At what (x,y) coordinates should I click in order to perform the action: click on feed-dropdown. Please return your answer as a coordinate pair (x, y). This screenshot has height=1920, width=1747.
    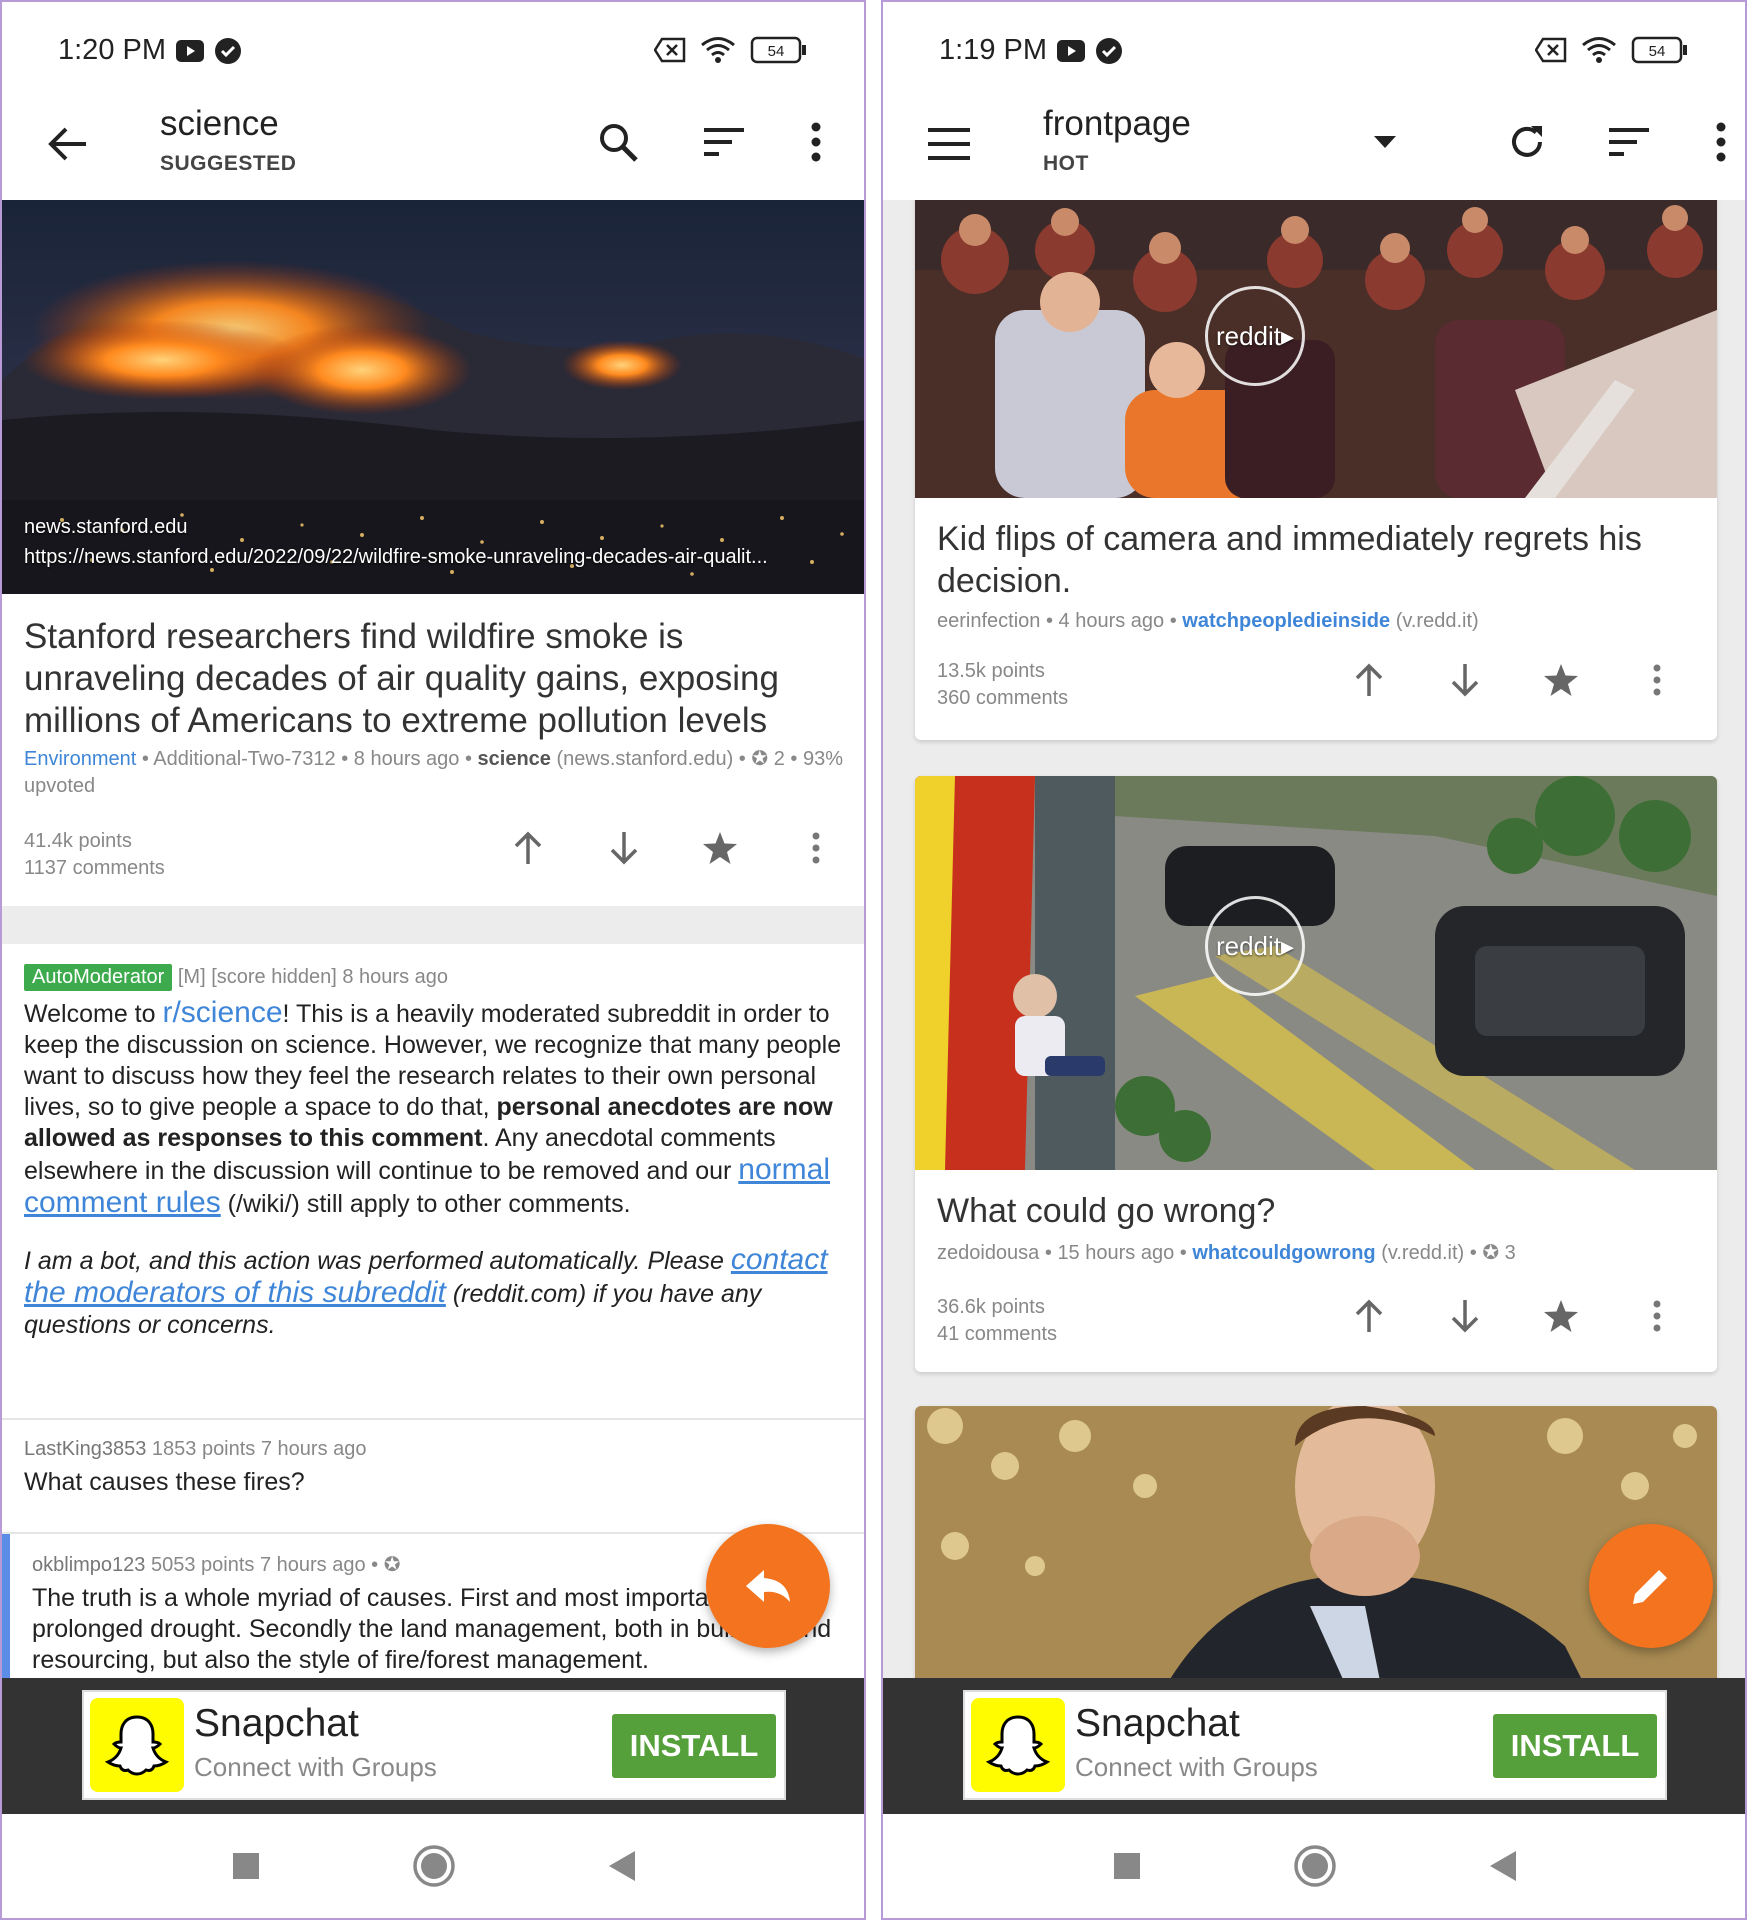
    Looking at the image, I should click on (1385, 142).